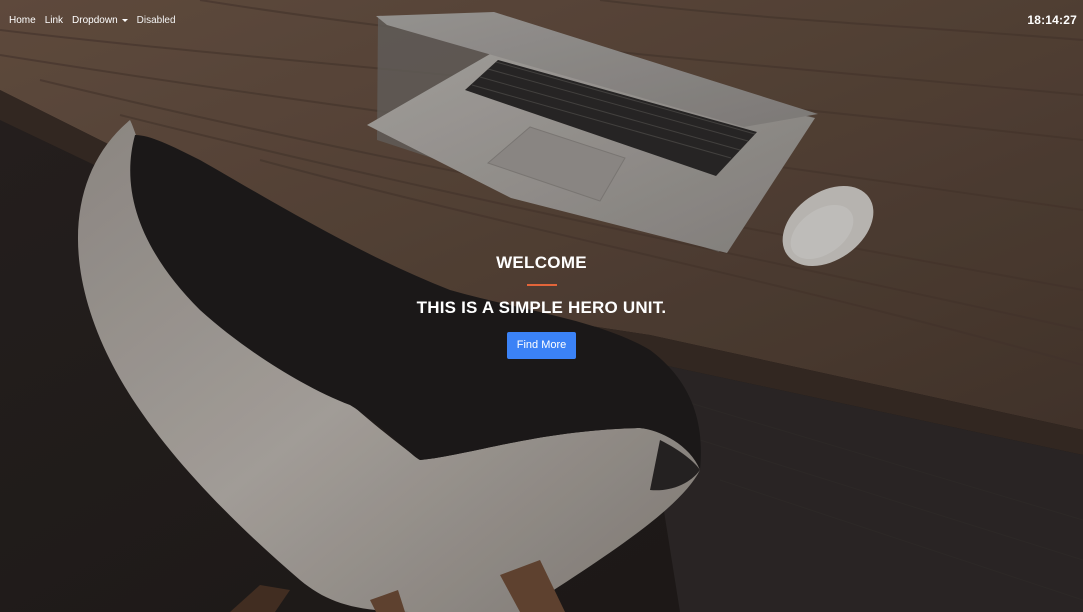  I want to click on nav-link-link: Link, so click(54, 20).